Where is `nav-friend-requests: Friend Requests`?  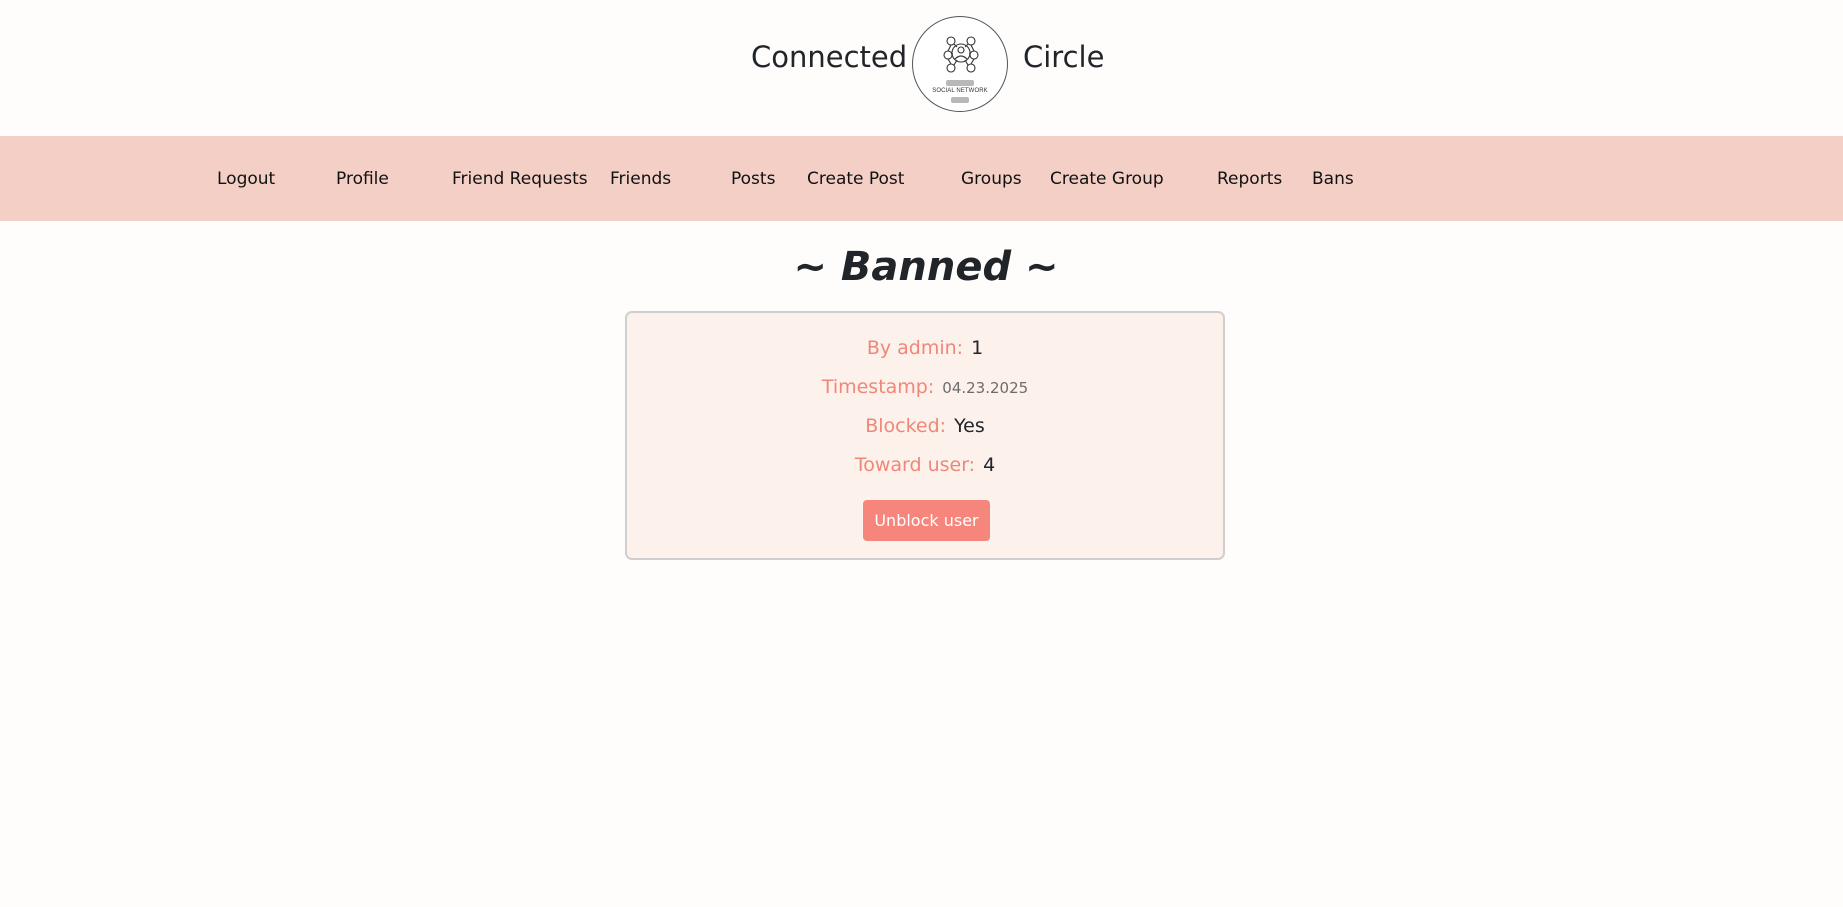
nav-friend-requests: Friend Requests is located at coordinates (520, 179).